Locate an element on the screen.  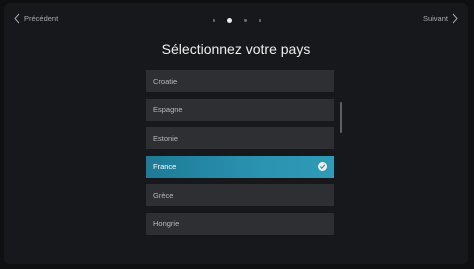
country-item-croatie: Croatie is located at coordinates (240, 81).